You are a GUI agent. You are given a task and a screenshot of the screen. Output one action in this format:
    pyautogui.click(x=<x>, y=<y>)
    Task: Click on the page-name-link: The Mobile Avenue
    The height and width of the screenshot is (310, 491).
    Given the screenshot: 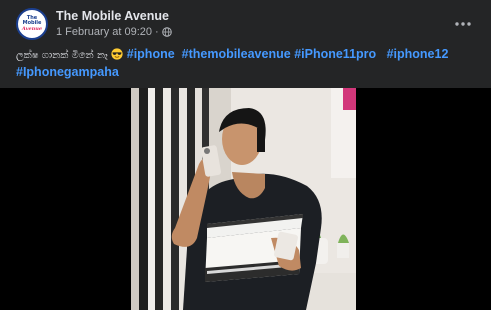 What is the action you would take?
    pyautogui.click(x=112, y=16)
    